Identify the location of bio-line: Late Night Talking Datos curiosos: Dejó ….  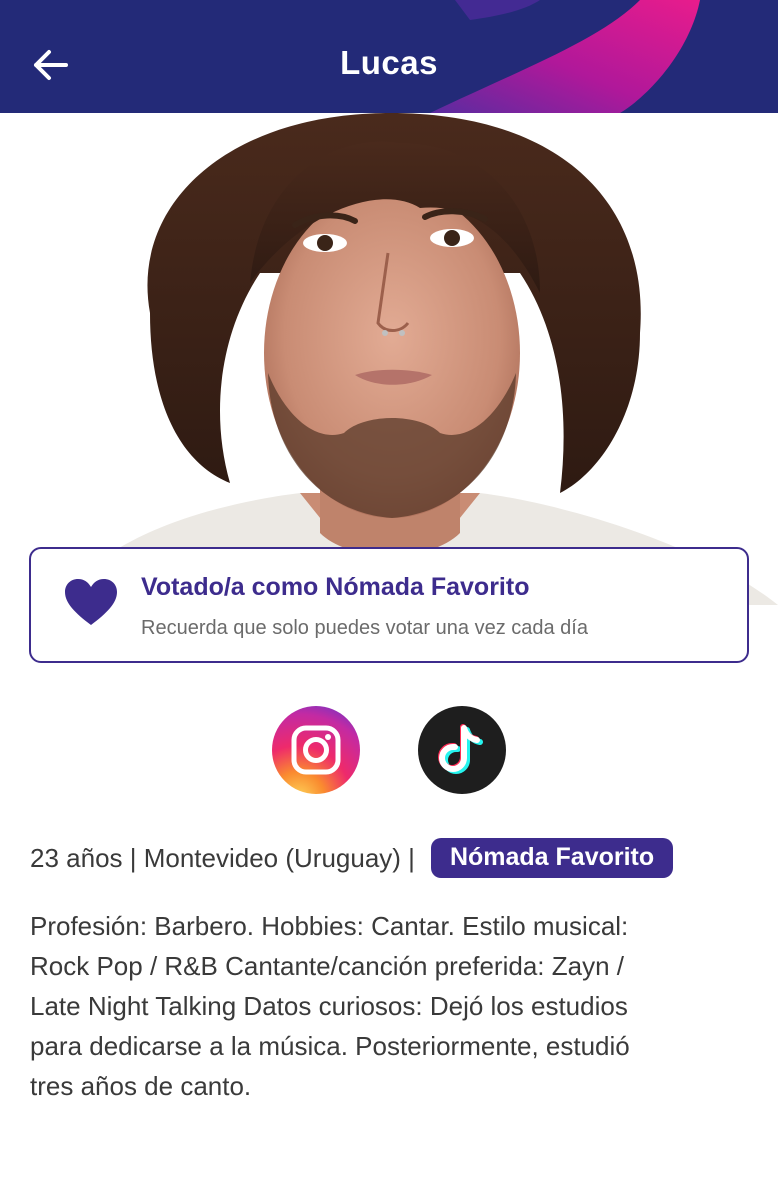
(329, 1006).